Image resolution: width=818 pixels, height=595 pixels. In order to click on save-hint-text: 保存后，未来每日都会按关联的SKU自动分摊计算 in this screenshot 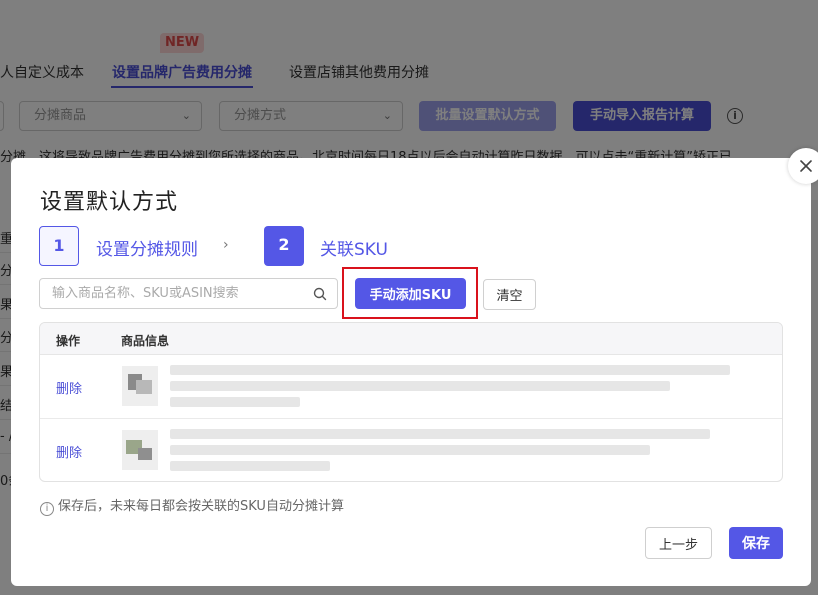, I will do `click(201, 506)`.